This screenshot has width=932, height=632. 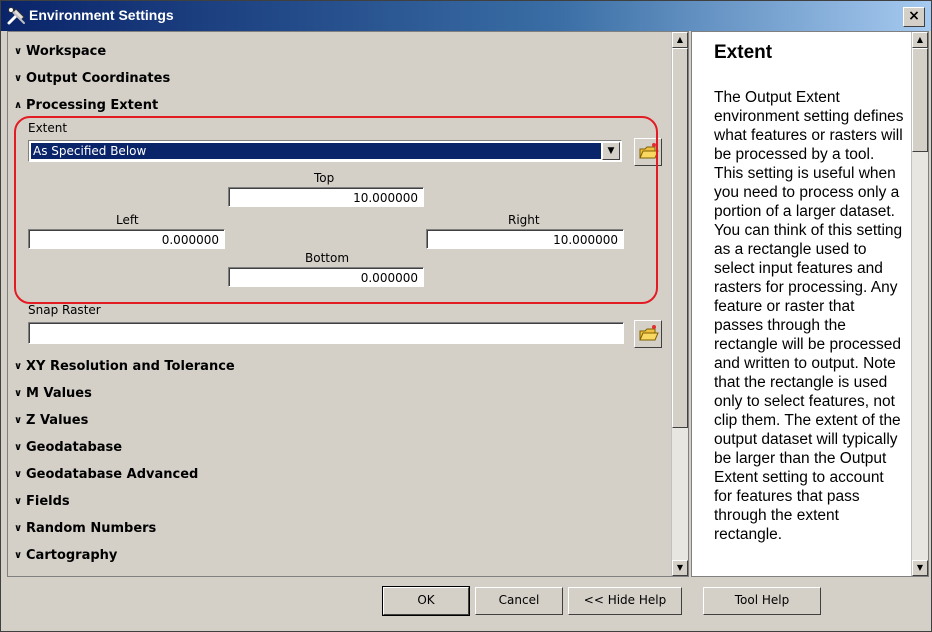 What do you see at coordinates (762, 601) in the screenshot?
I see `tool-help-button: Tool Help` at bounding box center [762, 601].